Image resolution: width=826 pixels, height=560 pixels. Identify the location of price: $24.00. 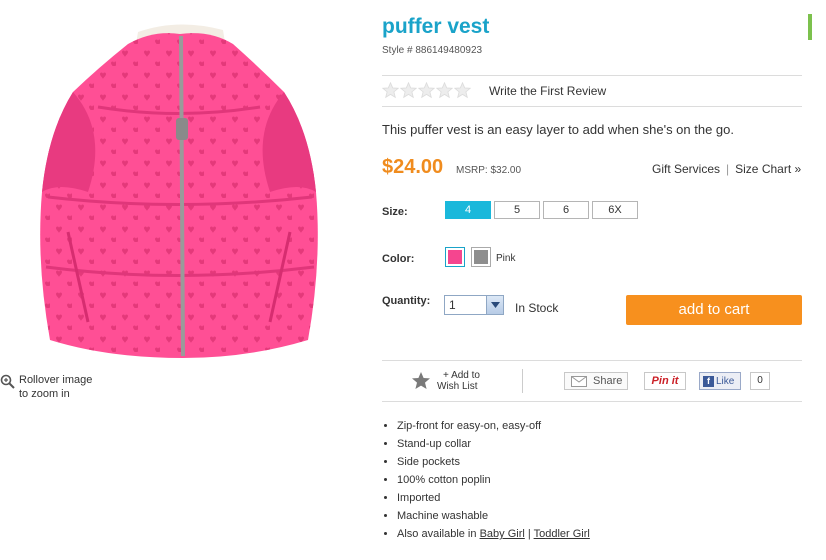
(413, 167).